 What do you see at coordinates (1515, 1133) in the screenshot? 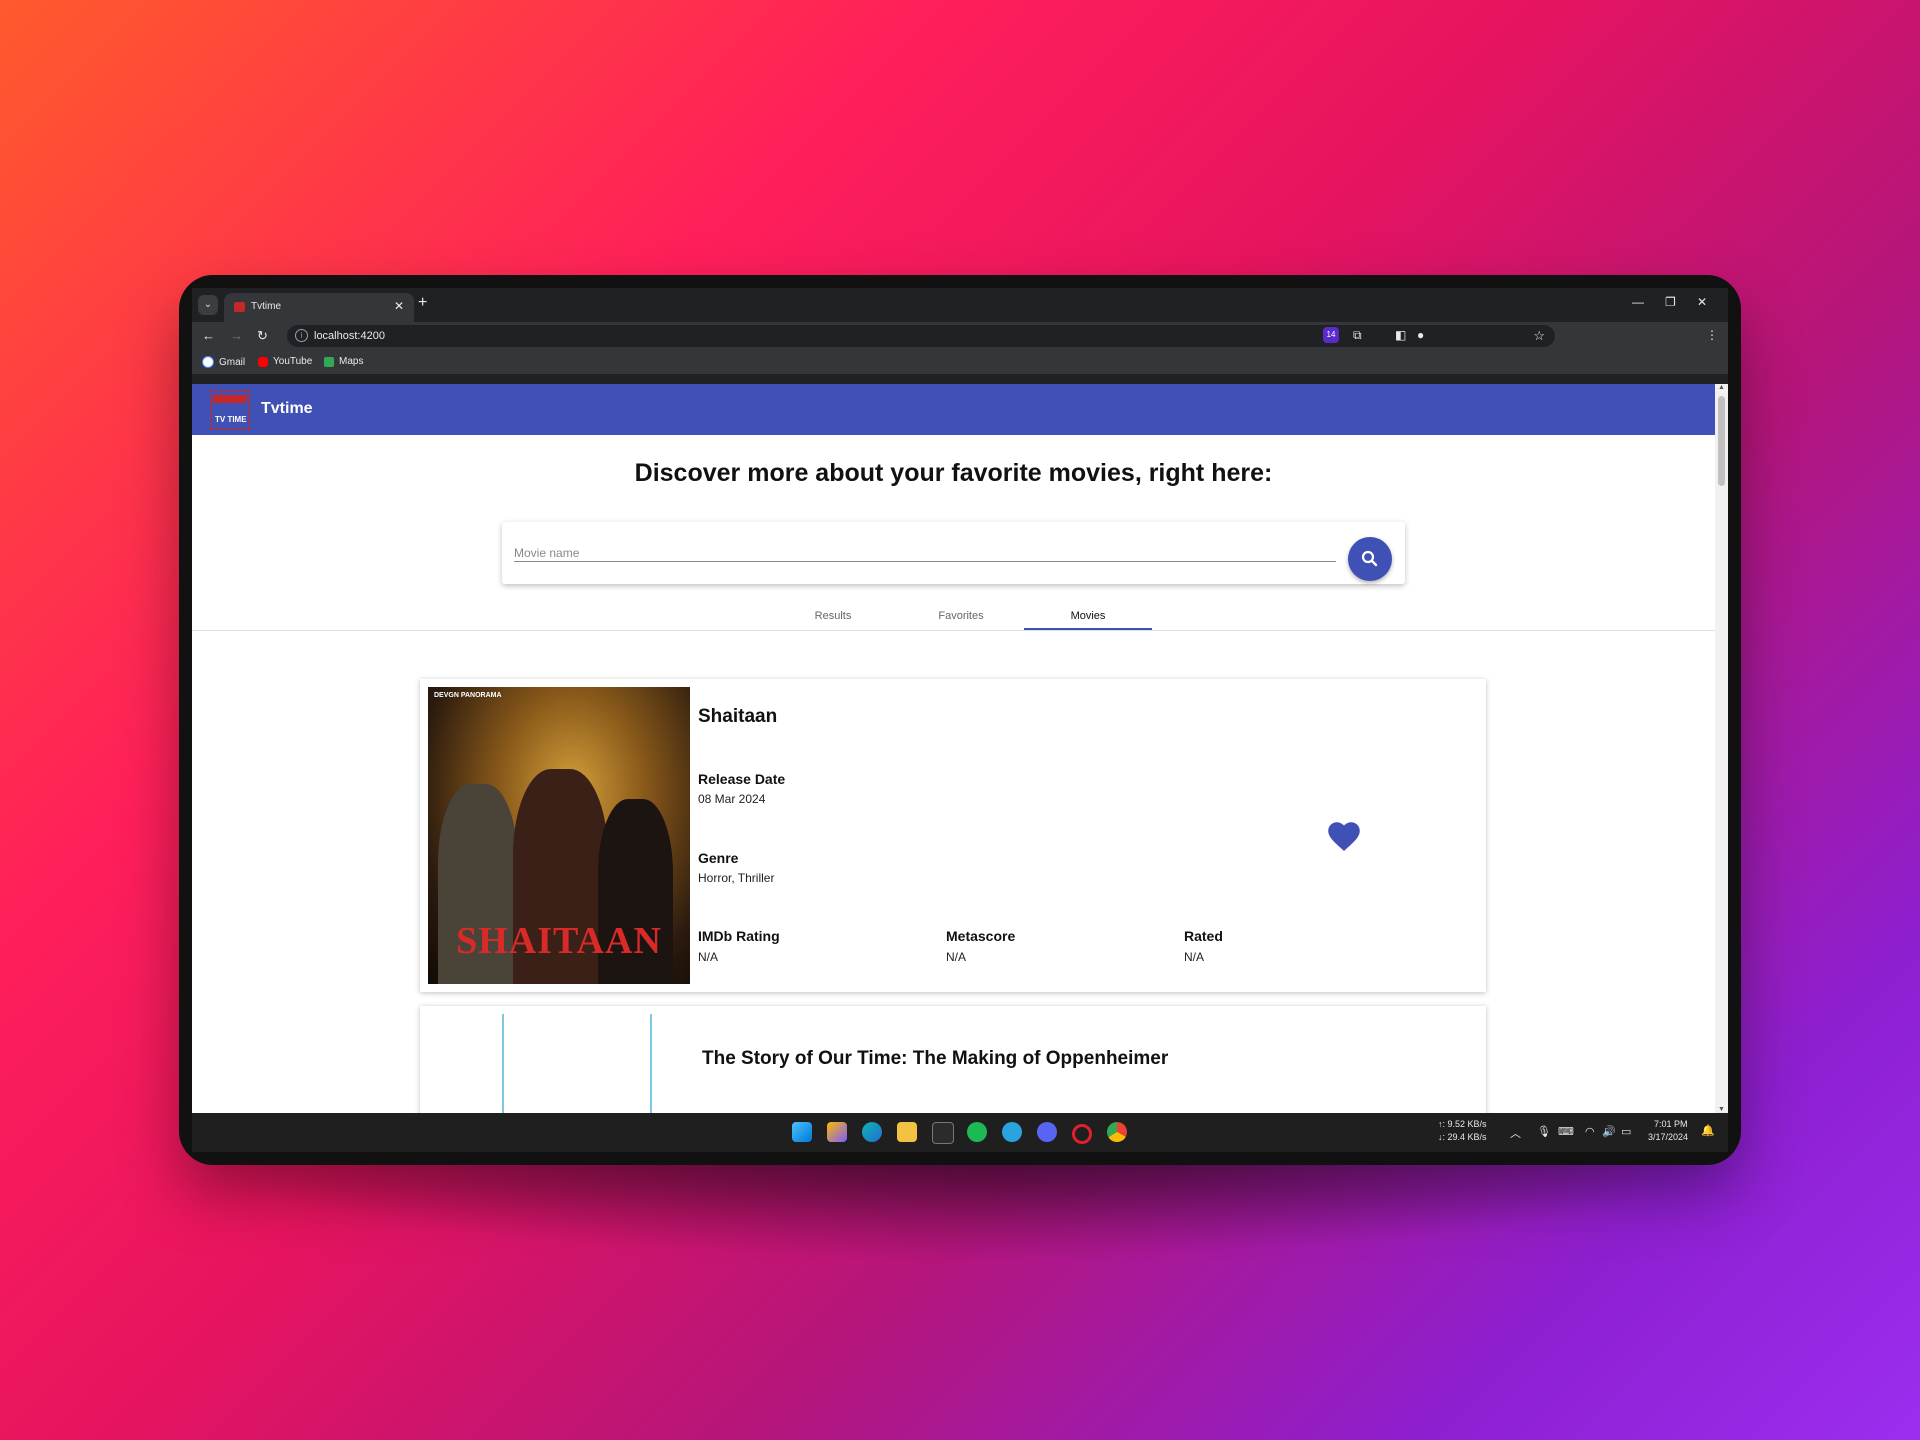
I see `tray-chevron-icon: ︿` at bounding box center [1515, 1133].